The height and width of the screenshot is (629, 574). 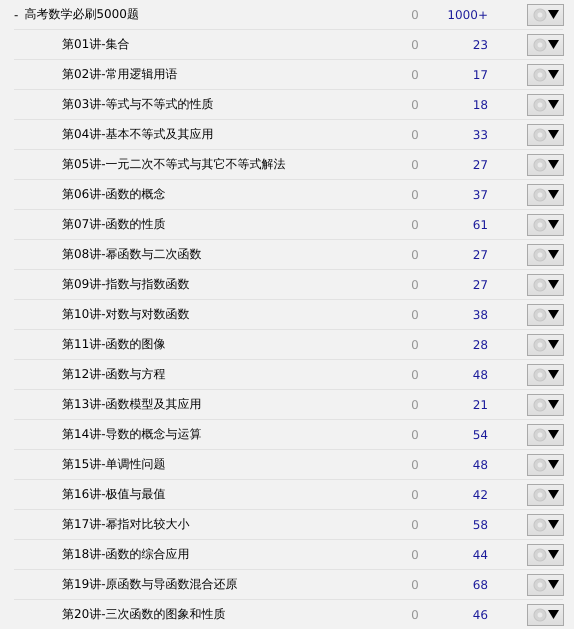 What do you see at coordinates (114, 224) in the screenshot?
I see `chapter-title: 第07讲-函数的性质` at bounding box center [114, 224].